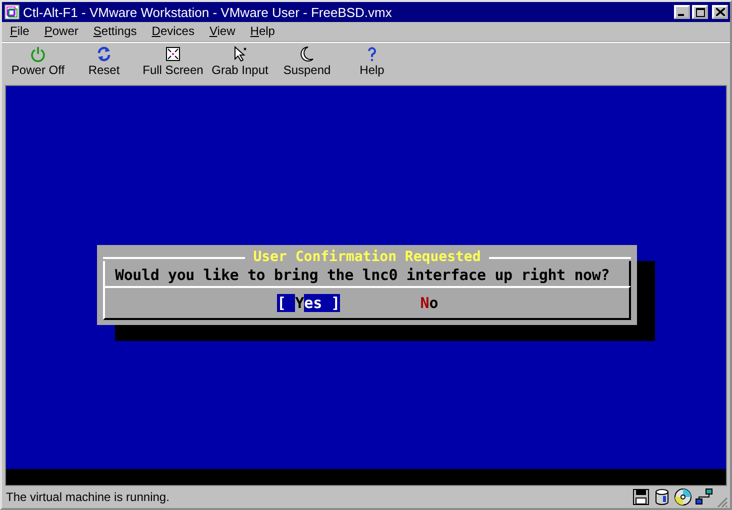 The height and width of the screenshot is (510, 732). What do you see at coordinates (367, 257) in the screenshot?
I see `dialog-title: User Confirmation Requested` at bounding box center [367, 257].